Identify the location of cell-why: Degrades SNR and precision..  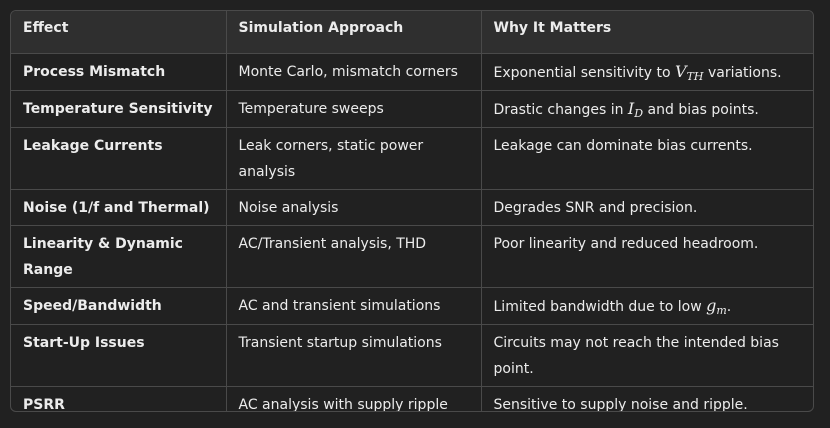
(647, 207).